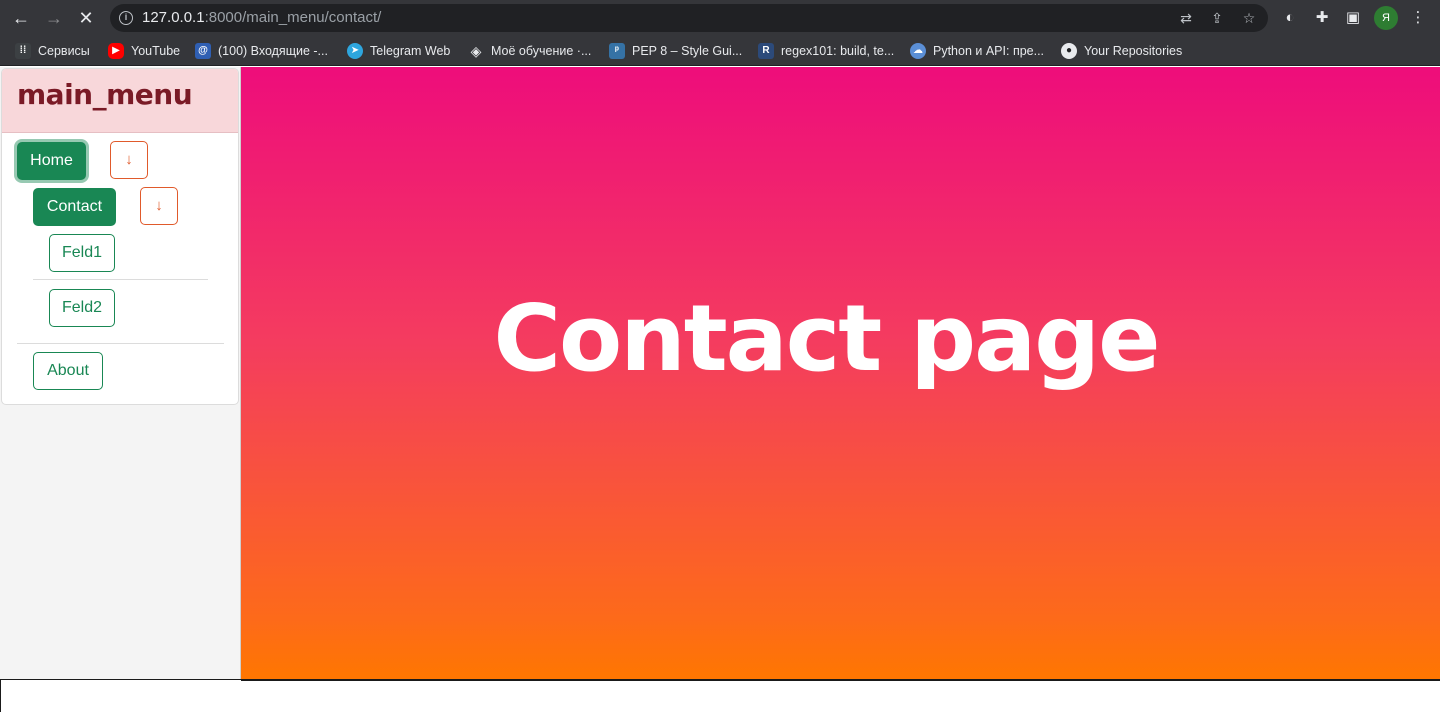 The image size is (1440, 712). I want to click on stop-loading-icon: ✕, so click(86, 18).